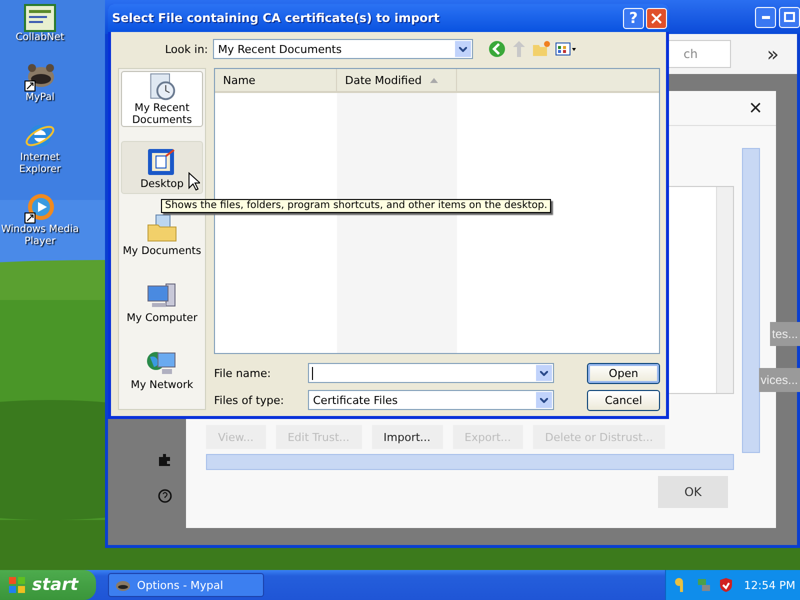 The image size is (800, 600). I want to click on place-item: My Recent Documents, so click(162, 99).